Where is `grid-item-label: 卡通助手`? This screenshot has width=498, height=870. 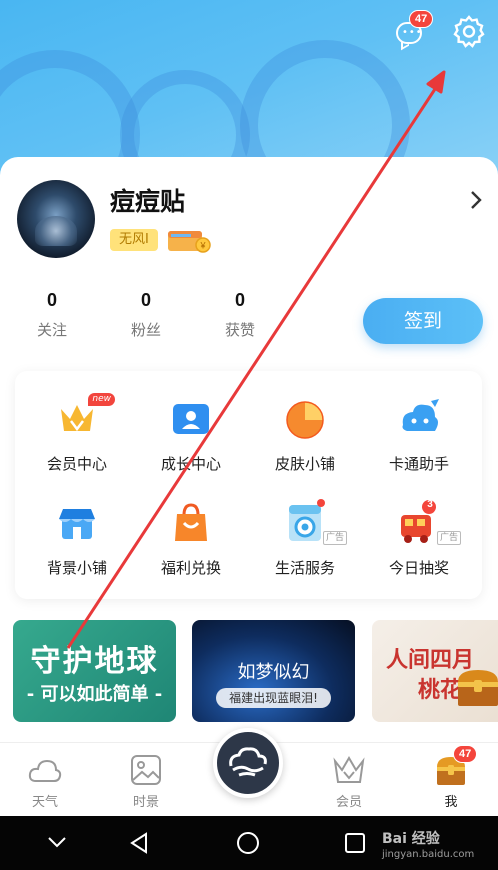
grid-item-label: 卡通助手 is located at coordinates (418, 464).